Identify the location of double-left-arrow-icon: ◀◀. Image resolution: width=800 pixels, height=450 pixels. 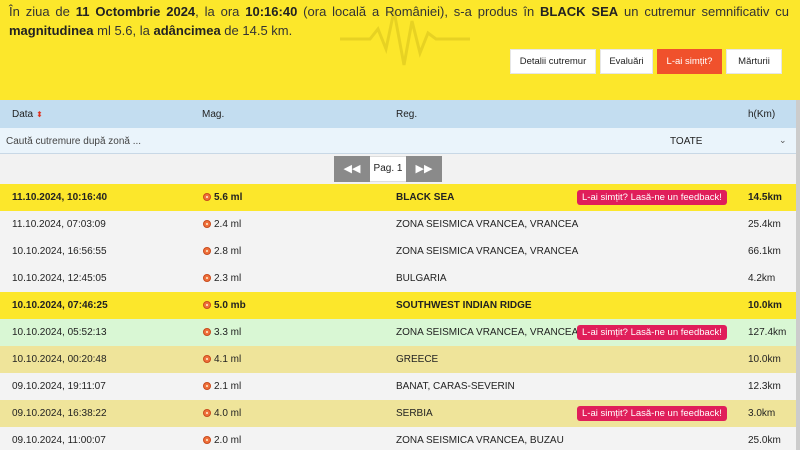
(352, 169).